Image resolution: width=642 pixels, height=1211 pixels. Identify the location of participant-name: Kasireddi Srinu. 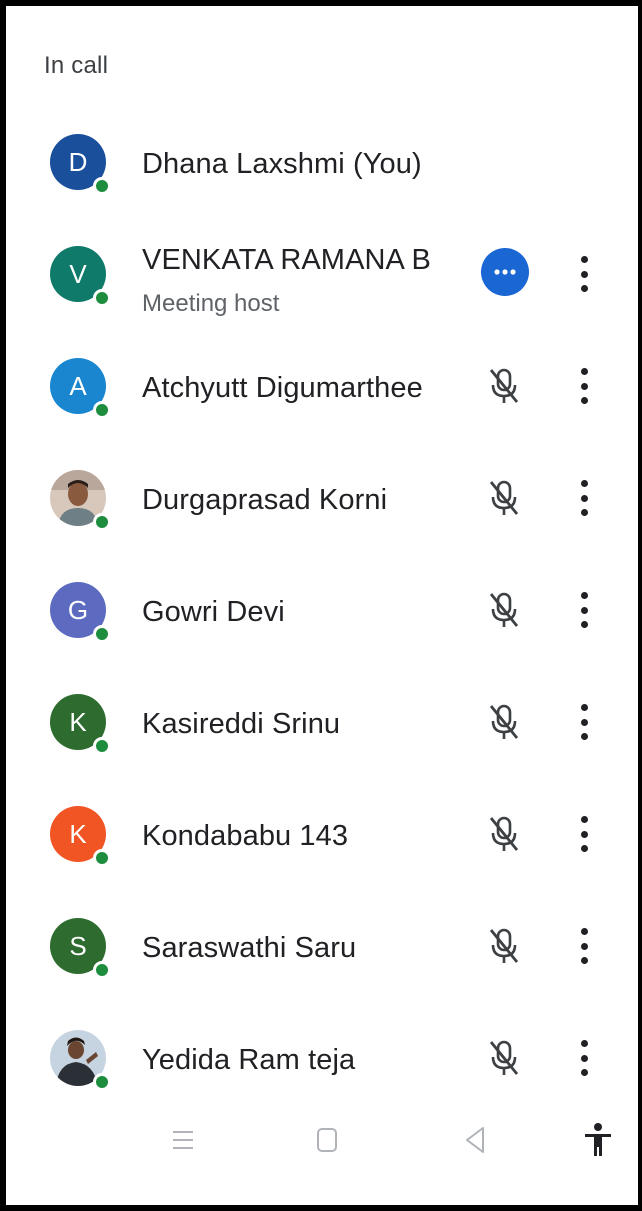
(241, 724).